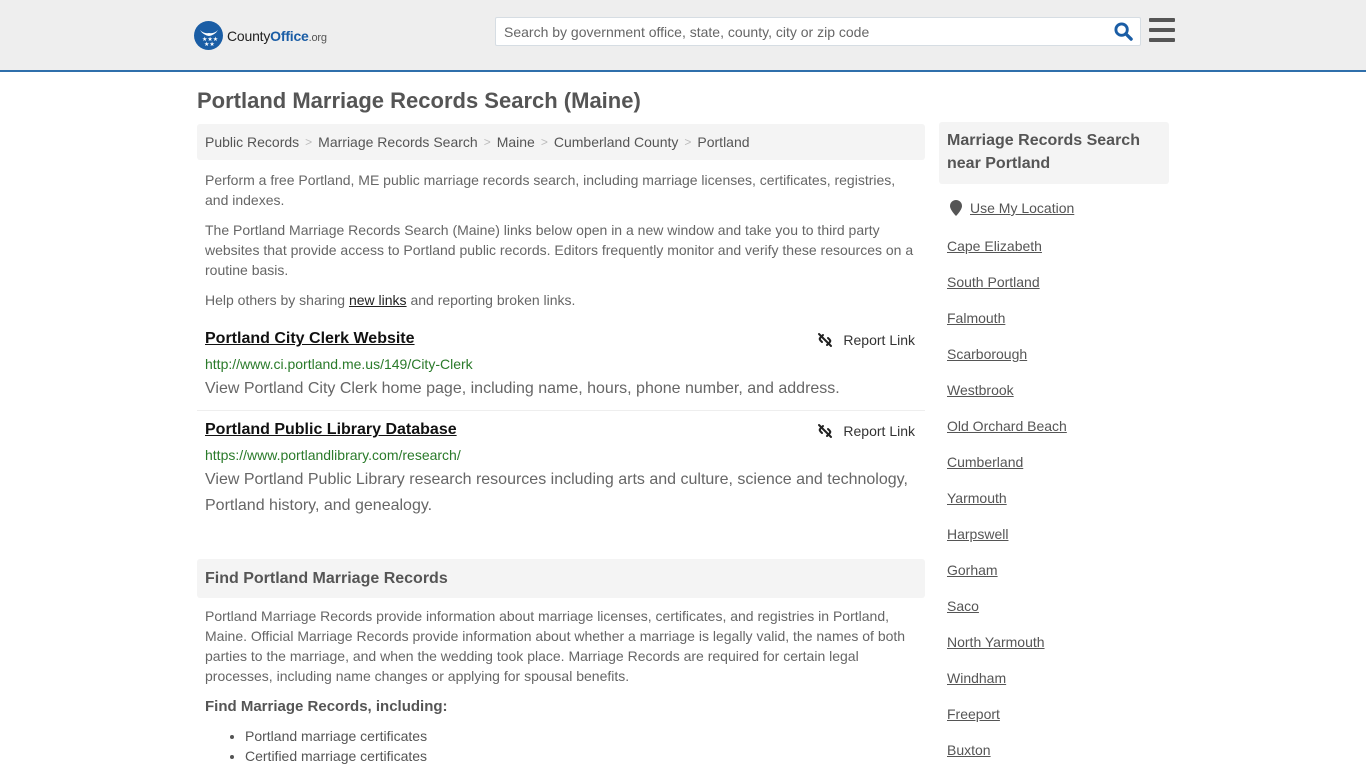 The width and height of the screenshot is (1366, 776). I want to click on search-icon, so click(1123, 31).